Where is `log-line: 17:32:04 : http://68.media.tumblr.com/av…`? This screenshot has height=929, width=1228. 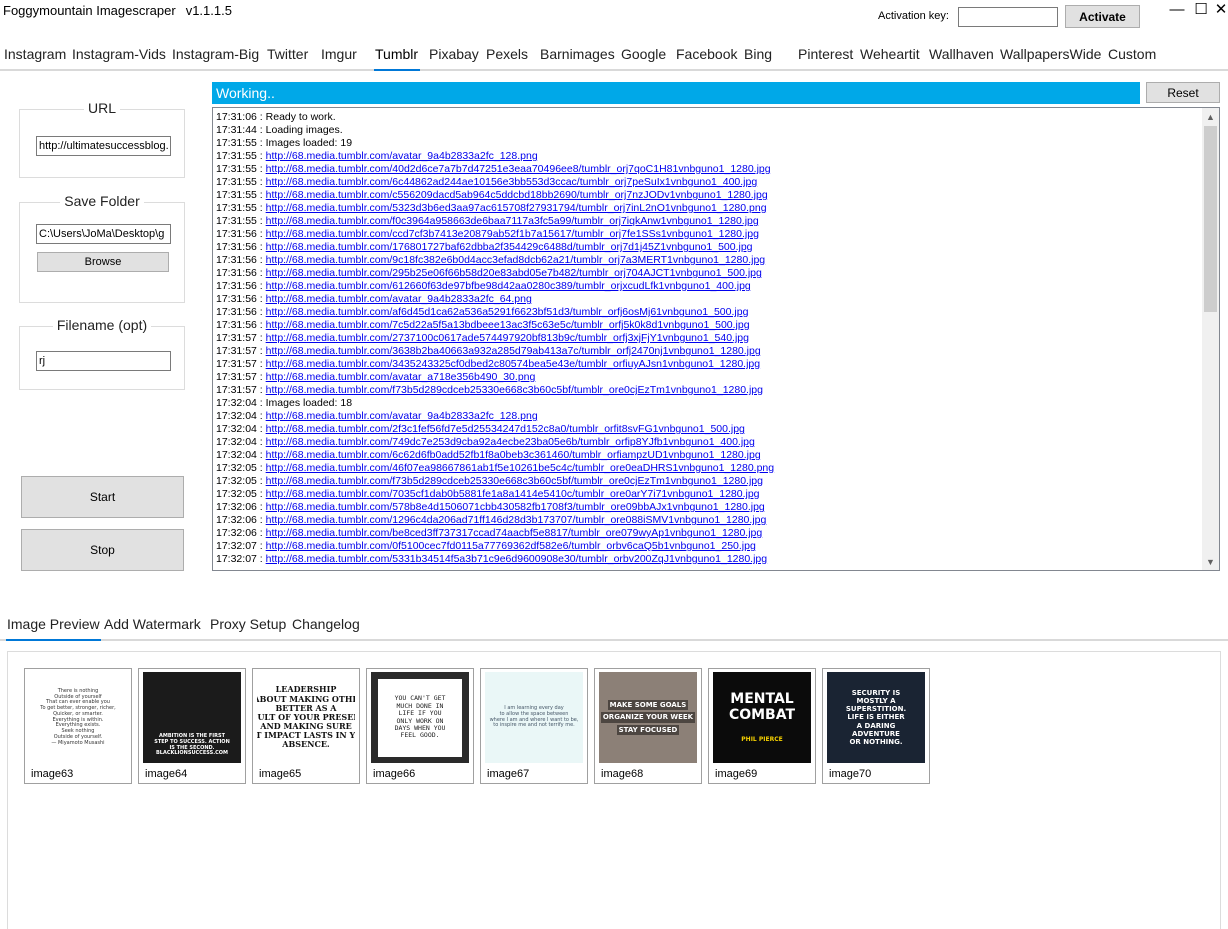
log-line: 17:32:04 : http://68.media.tumblr.com/av… is located at coordinates (708, 416).